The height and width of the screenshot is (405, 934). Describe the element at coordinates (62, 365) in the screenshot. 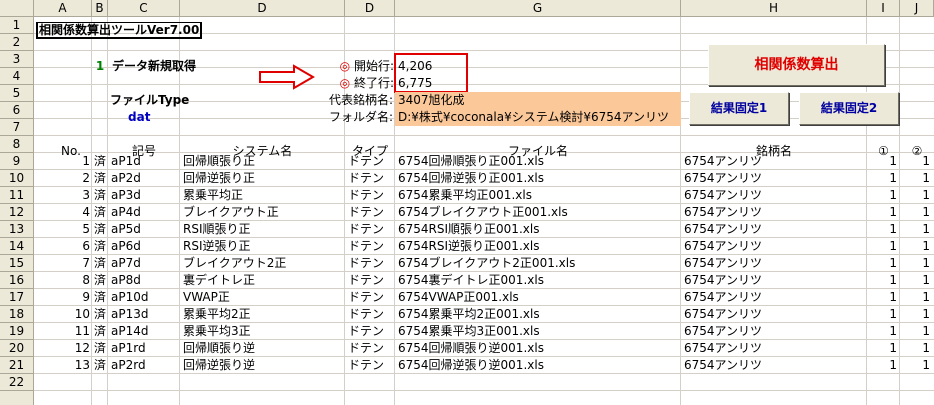

I see `cell-no: 13` at that location.